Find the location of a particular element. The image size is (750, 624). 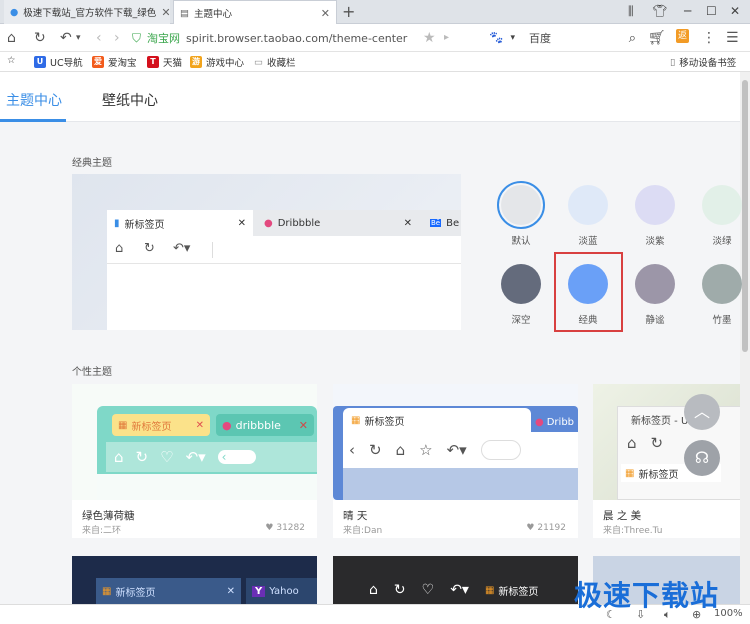

thumb-nav: ⌂ ↻ ♡ ↶▾ ‹ is located at coordinates (211, 457).